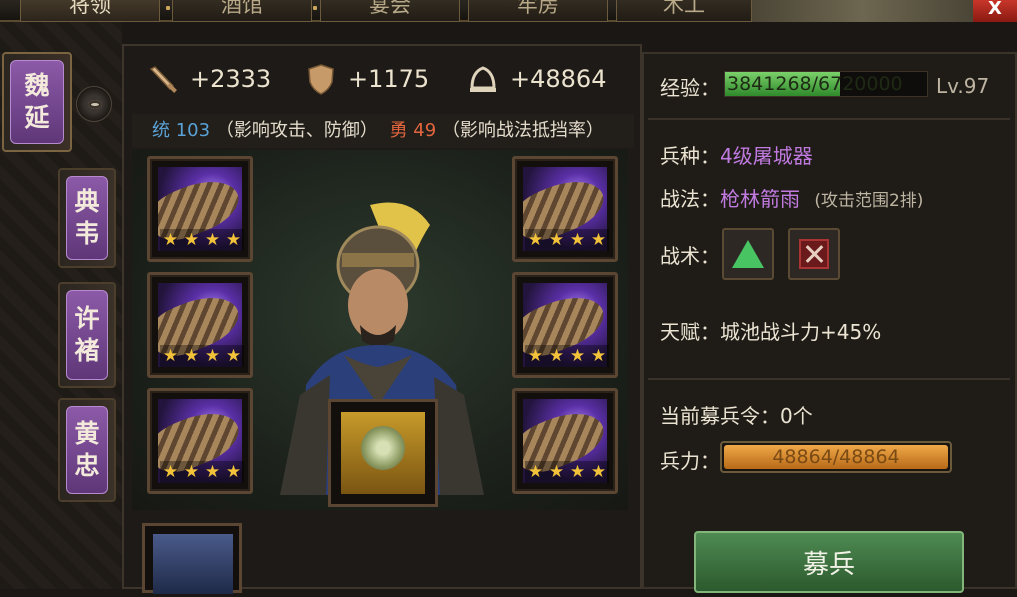  Describe the element at coordinates (558, 79) in the screenshot. I see `troops-value: +48864` at that location.